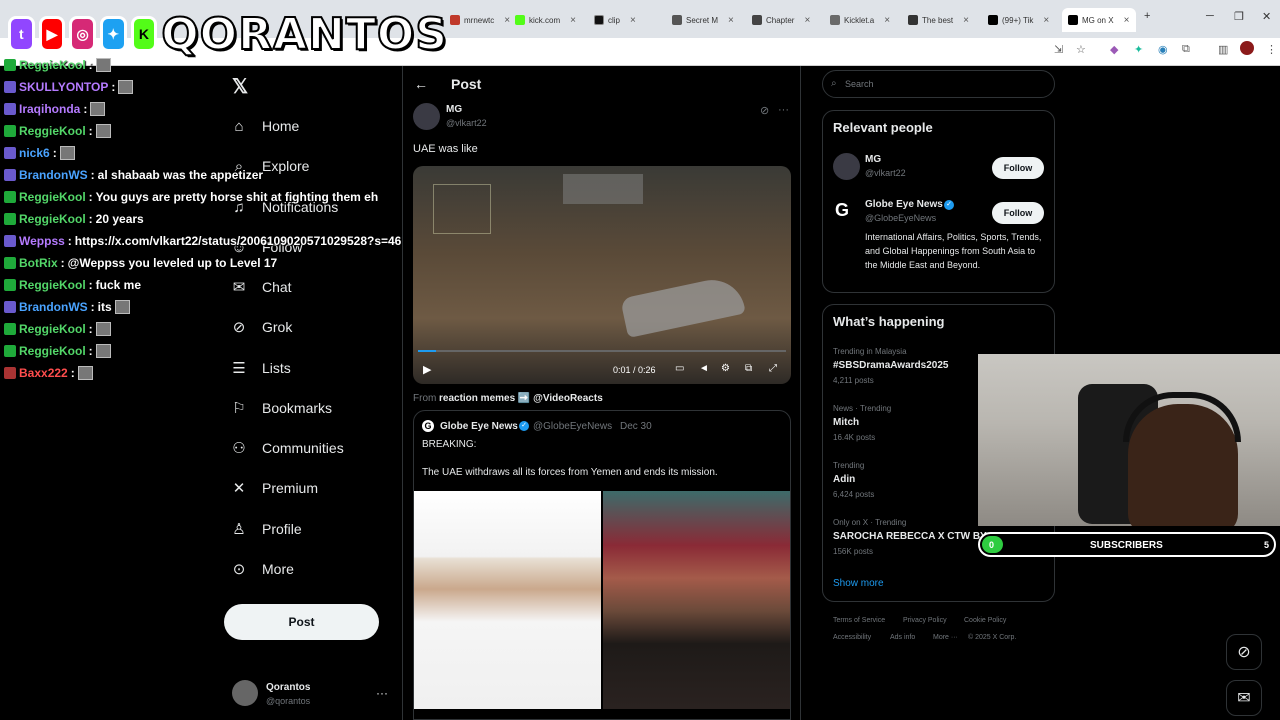 This screenshot has height=720, width=1280. What do you see at coordinates (265, 529) in the screenshot?
I see `nav-profile: ♙ Profile` at bounding box center [265, 529].